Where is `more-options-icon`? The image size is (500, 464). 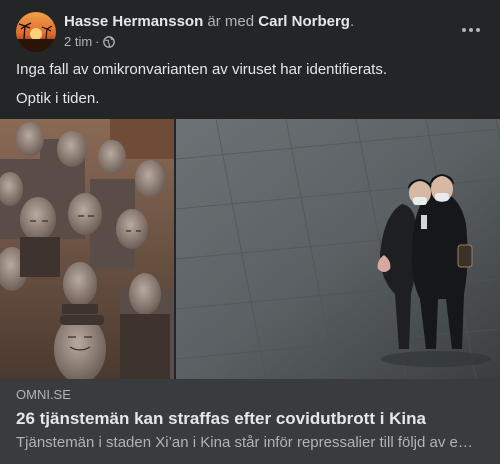 more-options-icon is located at coordinates (471, 30).